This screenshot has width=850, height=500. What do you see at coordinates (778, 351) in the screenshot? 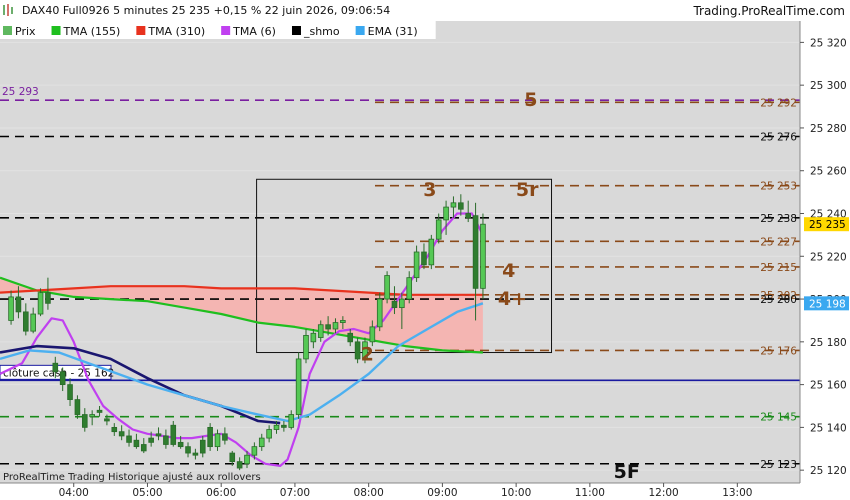
I see `level-label: 25 176` at bounding box center [778, 351].